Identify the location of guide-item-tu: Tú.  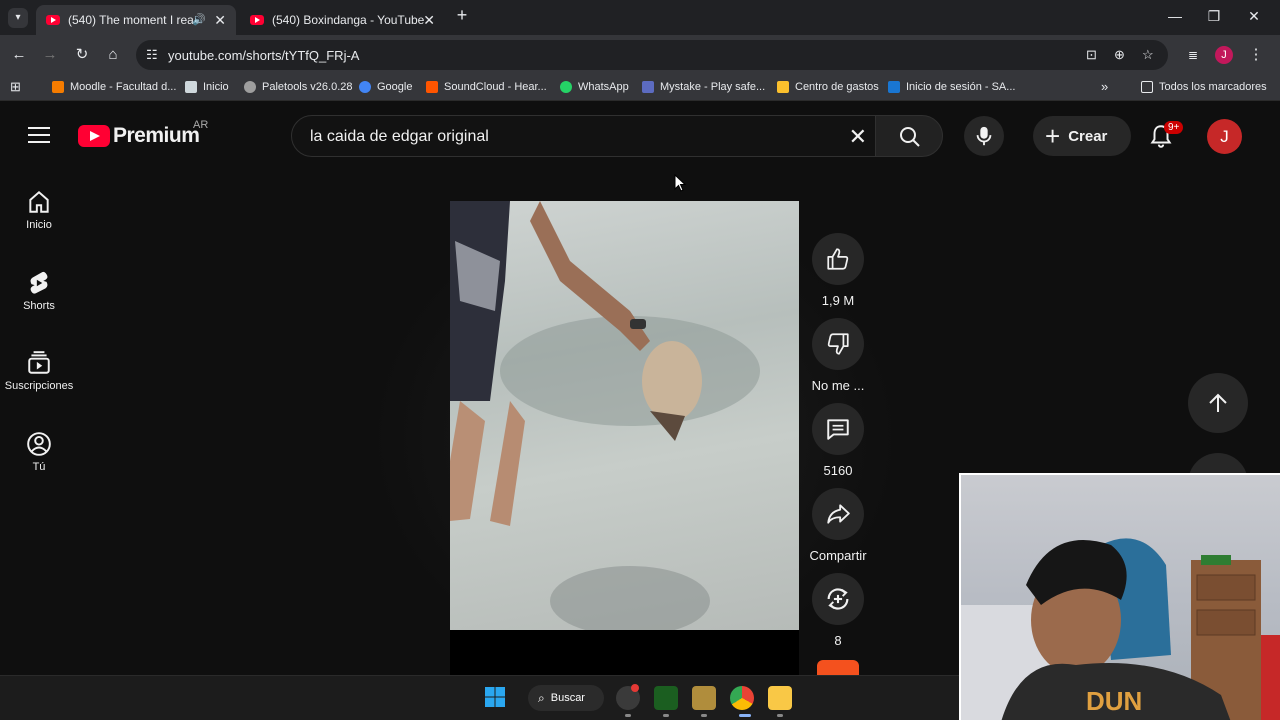
(39, 452).